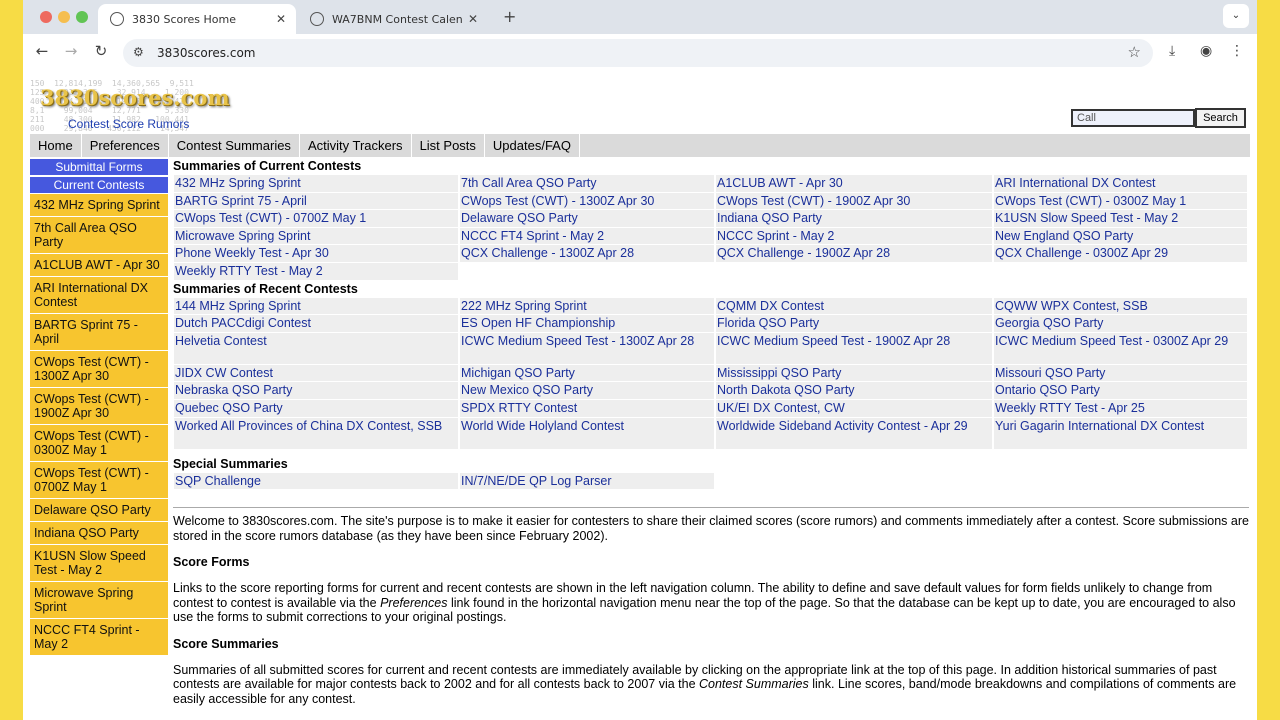 The width and height of the screenshot is (1280, 720). What do you see at coordinates (448, 145) in the screenshot?
I see `nav-list-posts: List Posts` at bounding box center [448, 145].